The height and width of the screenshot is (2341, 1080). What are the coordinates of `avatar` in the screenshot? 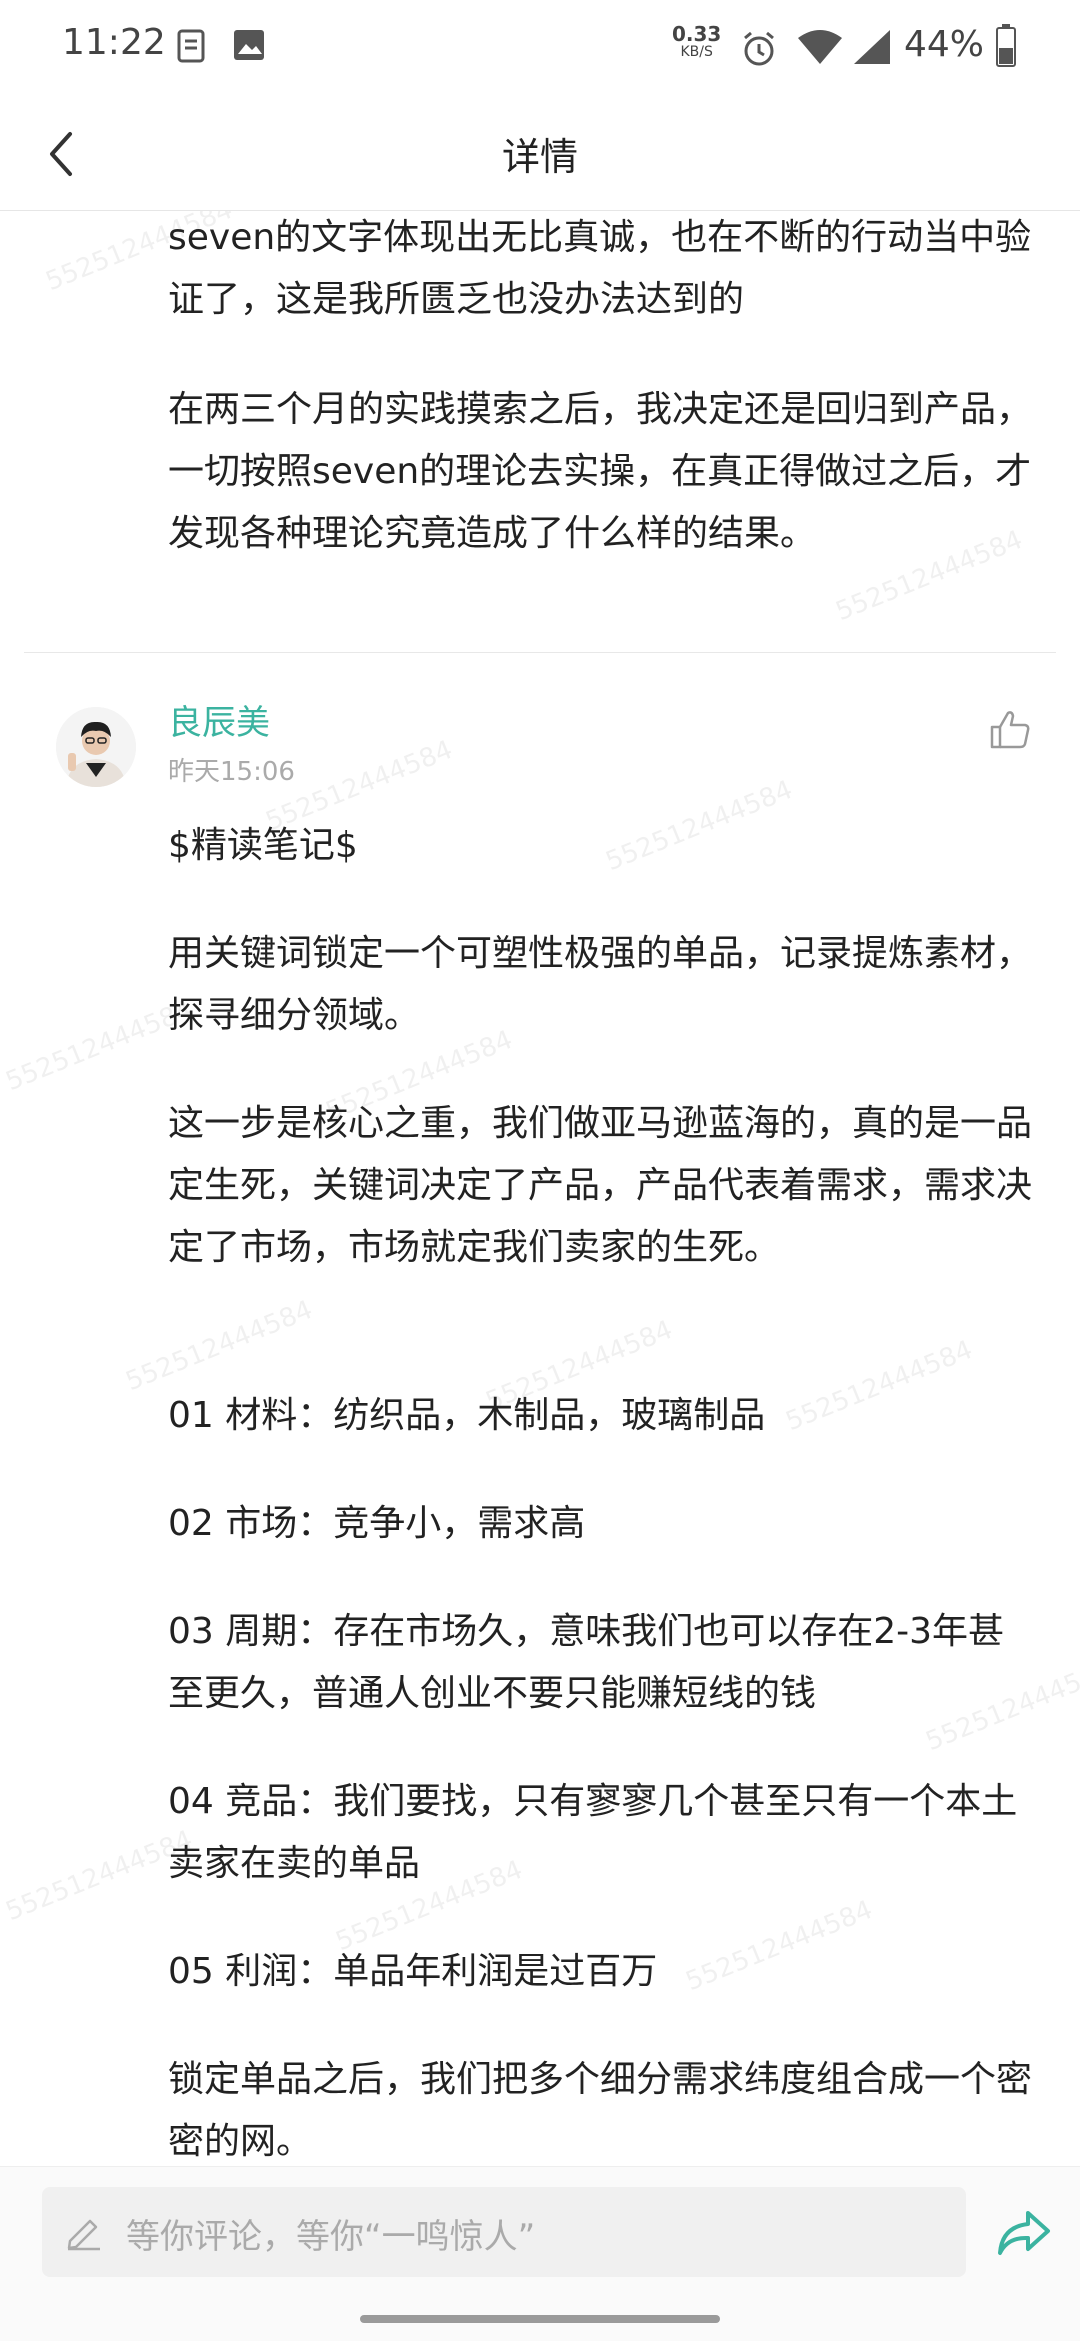 It's located at (96, 747).